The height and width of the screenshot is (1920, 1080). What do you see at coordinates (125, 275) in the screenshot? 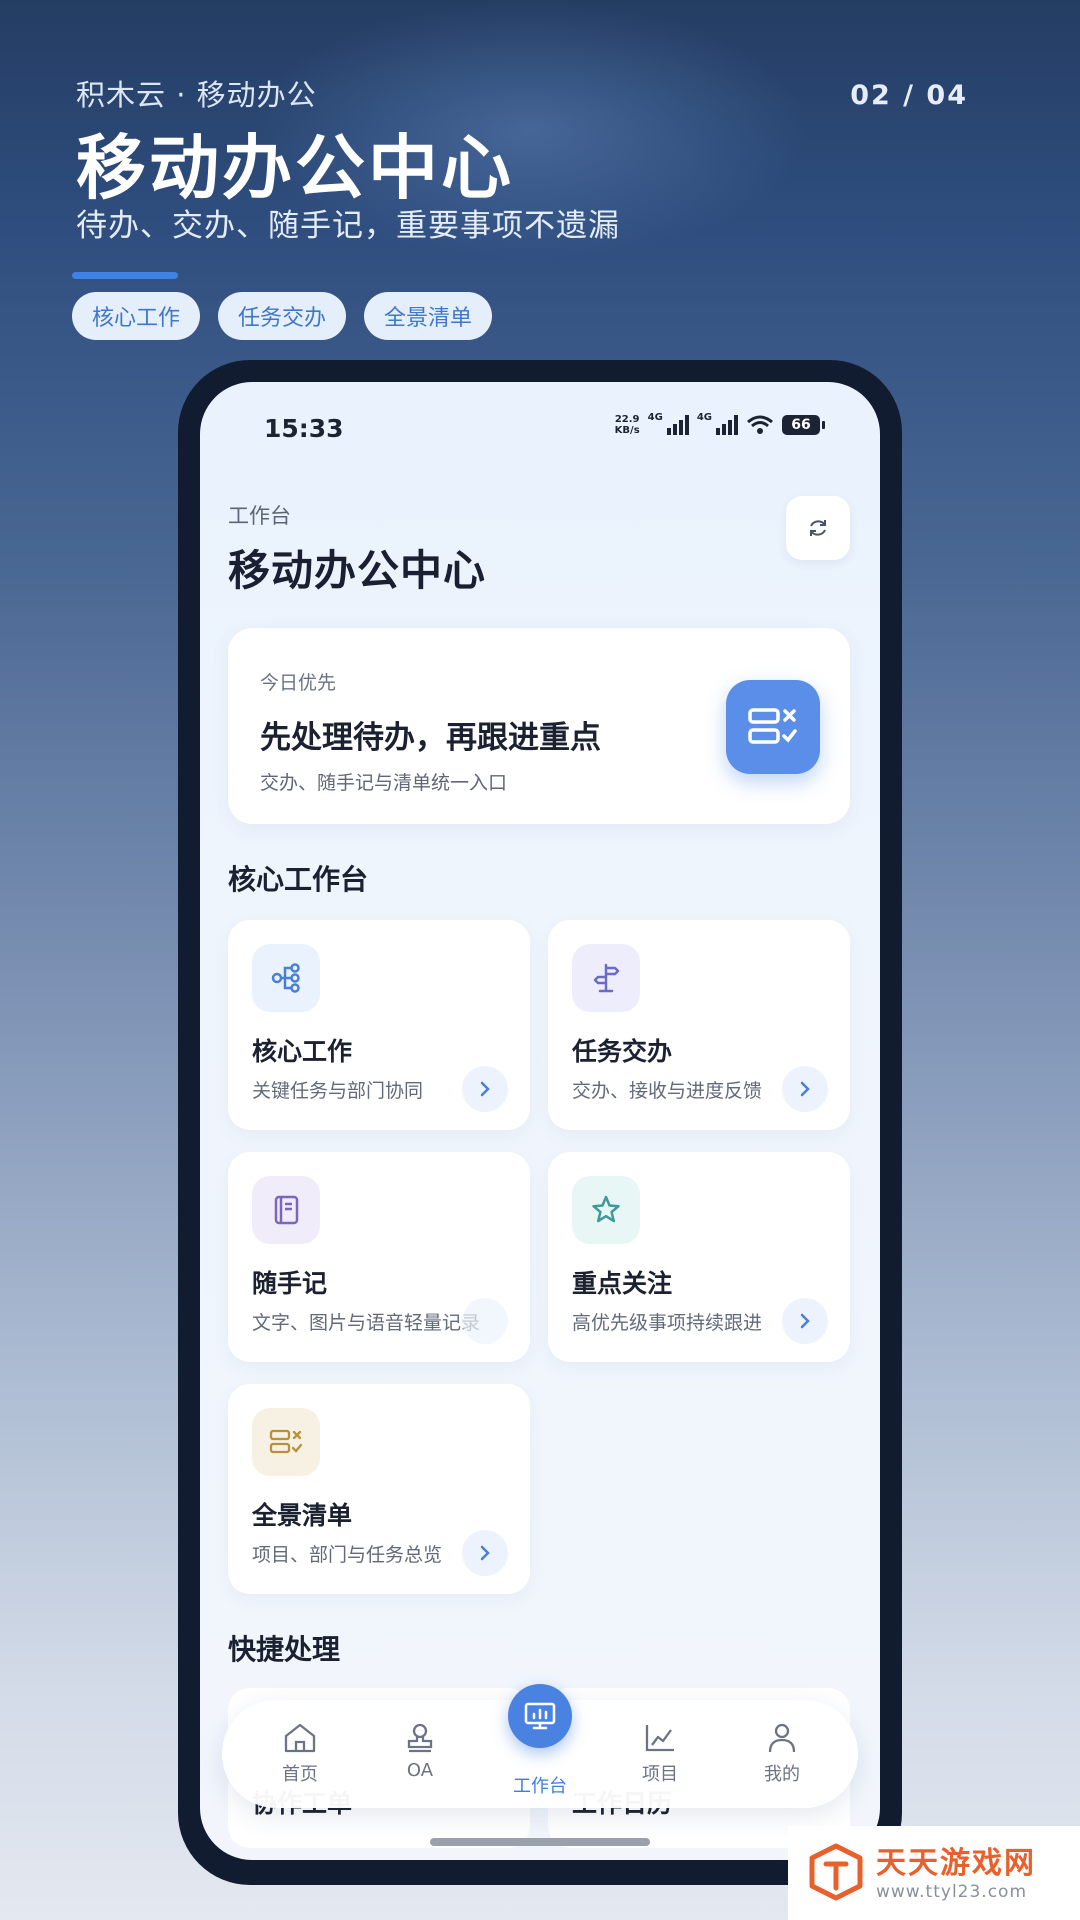
I see `accent-line` at bounding box center [125, 275].